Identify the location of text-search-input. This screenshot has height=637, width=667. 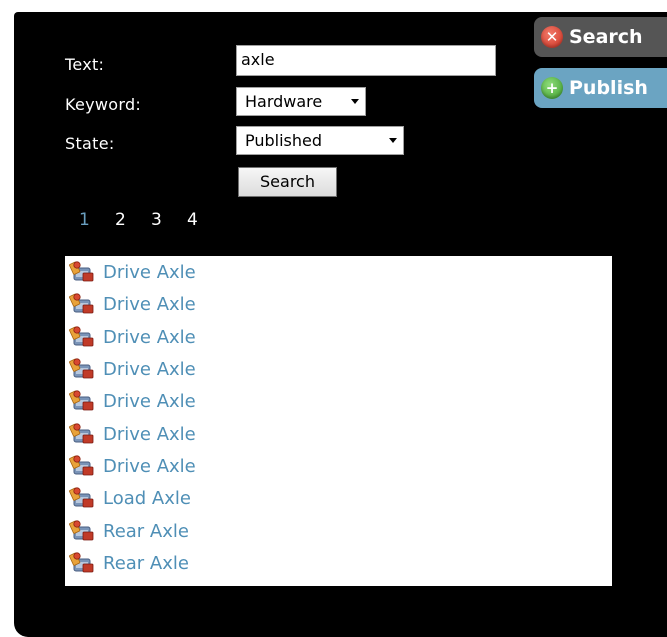
(366, 60).